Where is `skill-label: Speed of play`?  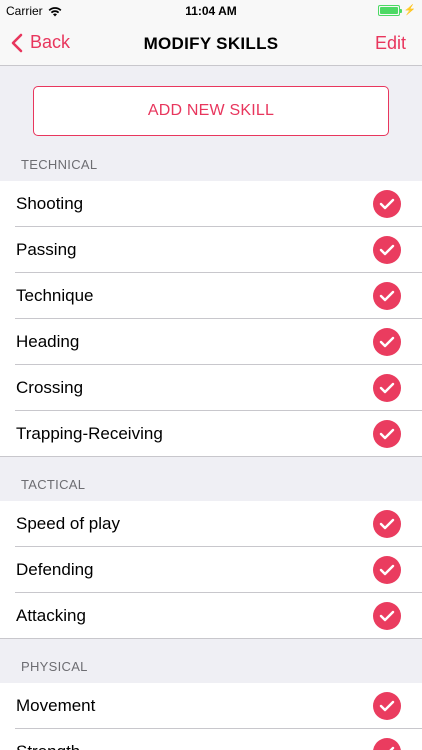
skill-label: Speed of play is located at coordinates (68, 523).